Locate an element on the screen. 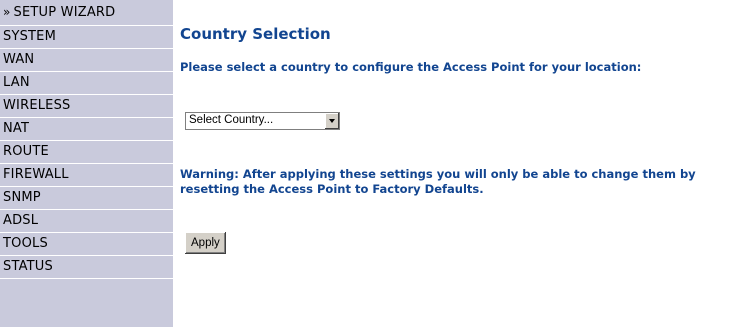  dropdown-arrow-button is located at coordinates (331, 121).